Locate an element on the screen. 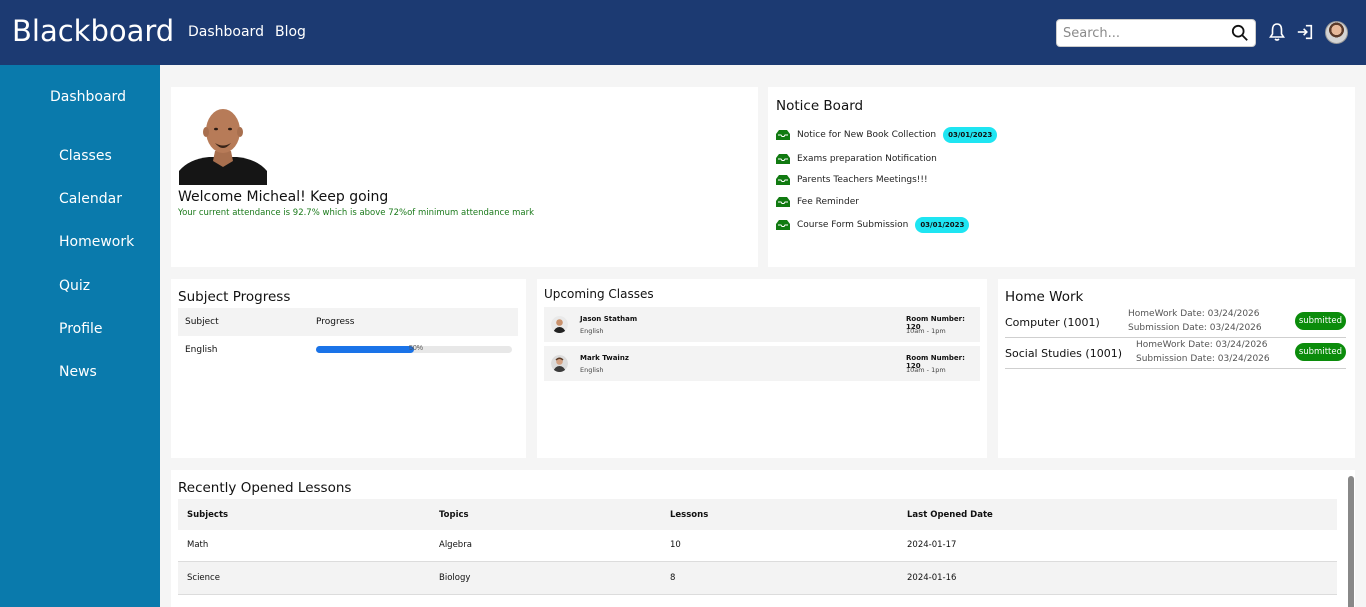  sidebar-item-calendar: Calendar is located at coordinates (90, 199).